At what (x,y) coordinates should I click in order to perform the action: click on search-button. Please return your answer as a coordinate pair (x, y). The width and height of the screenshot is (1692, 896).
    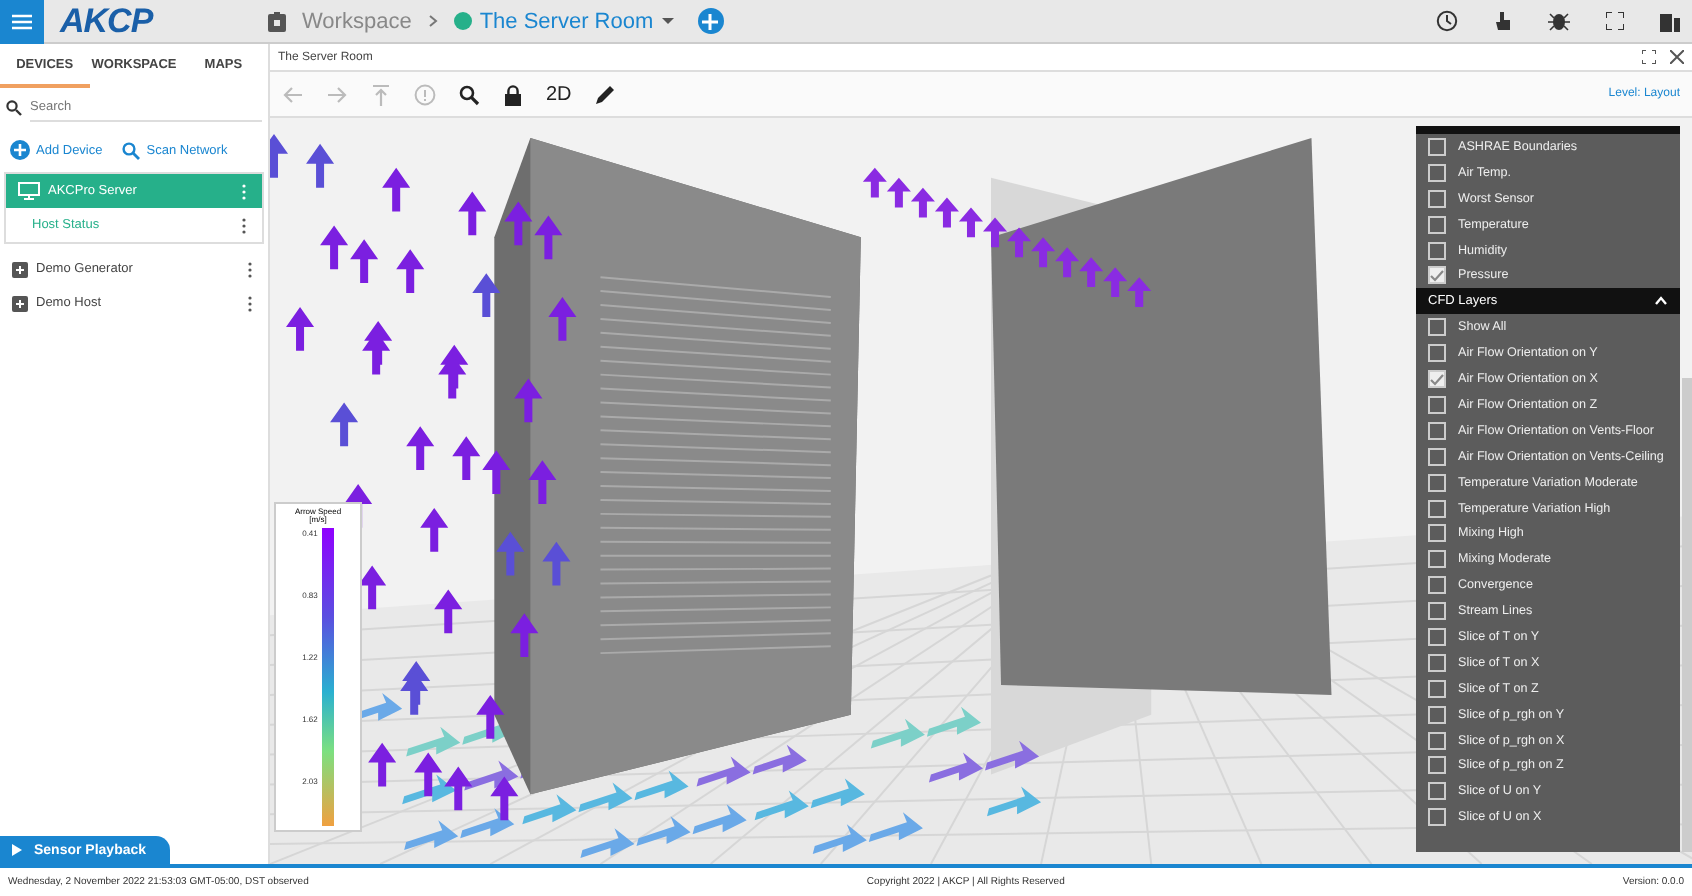
    Looking at the image, I should click on (469, 94).